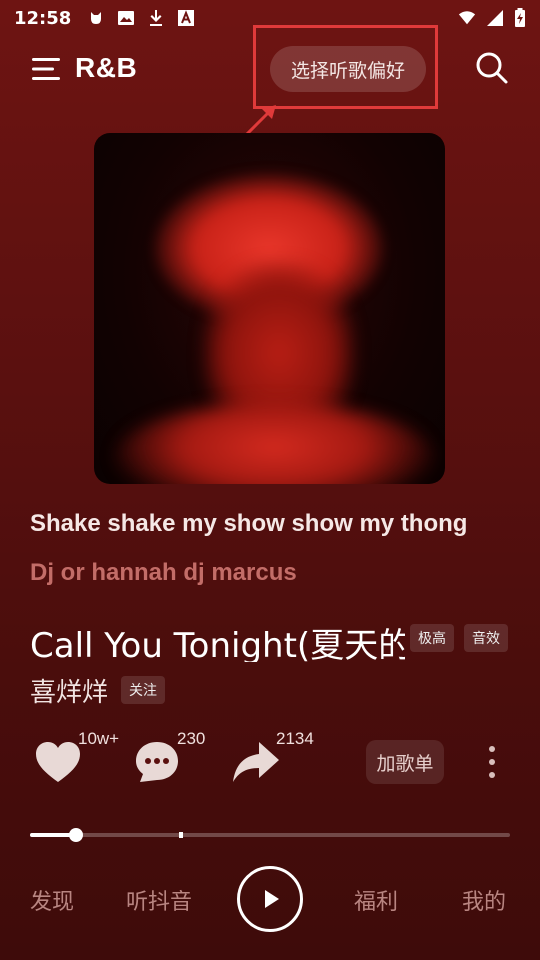  What do you see at coordinates (432, 638) in the screenshot?
I see `quality-tag: 极高` at bounding box center [432, 638].